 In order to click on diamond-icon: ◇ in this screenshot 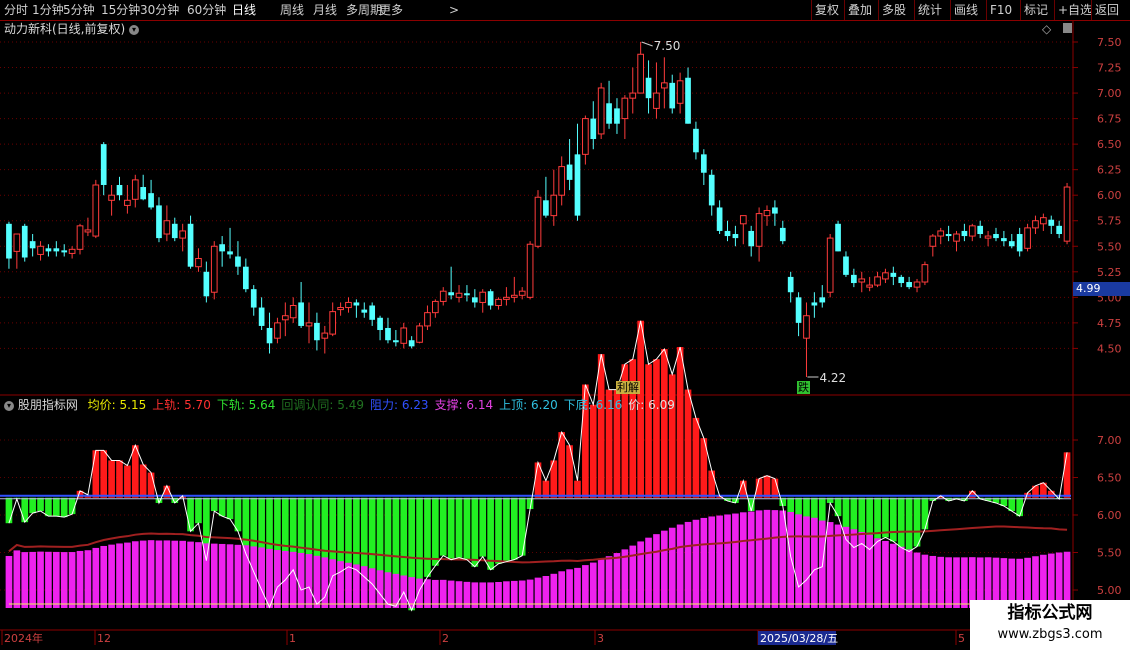, I will do `click(1046, 29)`.